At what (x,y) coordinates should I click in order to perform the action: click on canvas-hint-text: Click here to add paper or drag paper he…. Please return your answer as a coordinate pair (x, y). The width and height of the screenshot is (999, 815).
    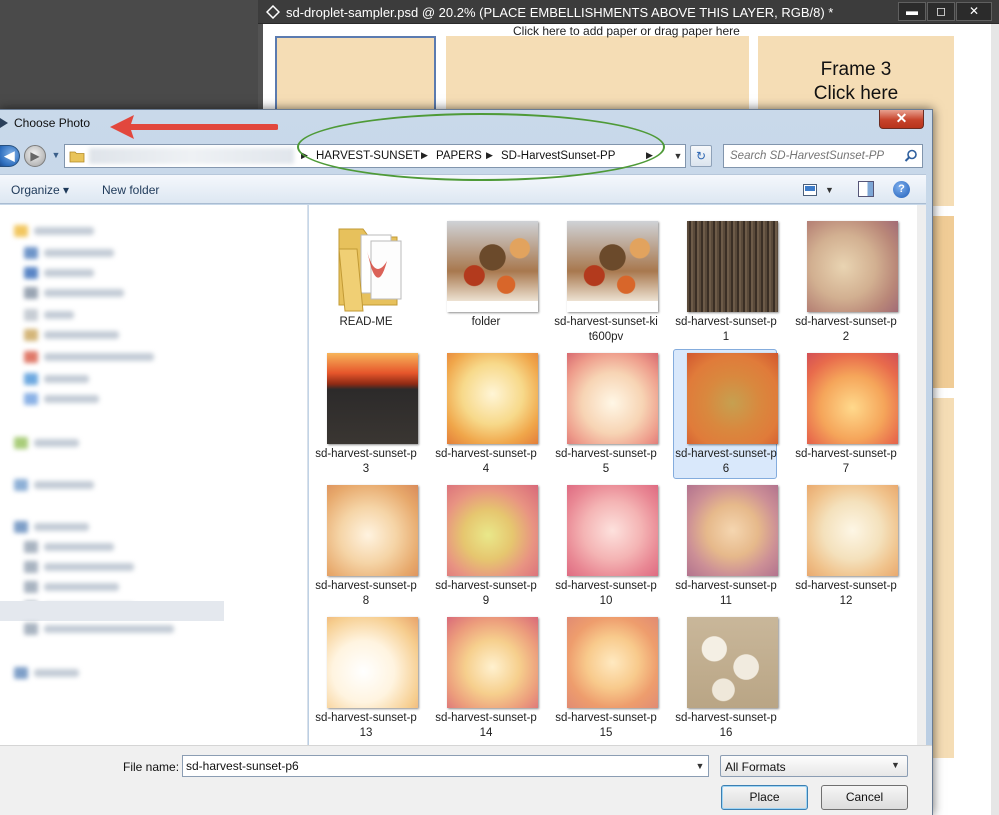
    Looking at the image, I should click on (626, 31).